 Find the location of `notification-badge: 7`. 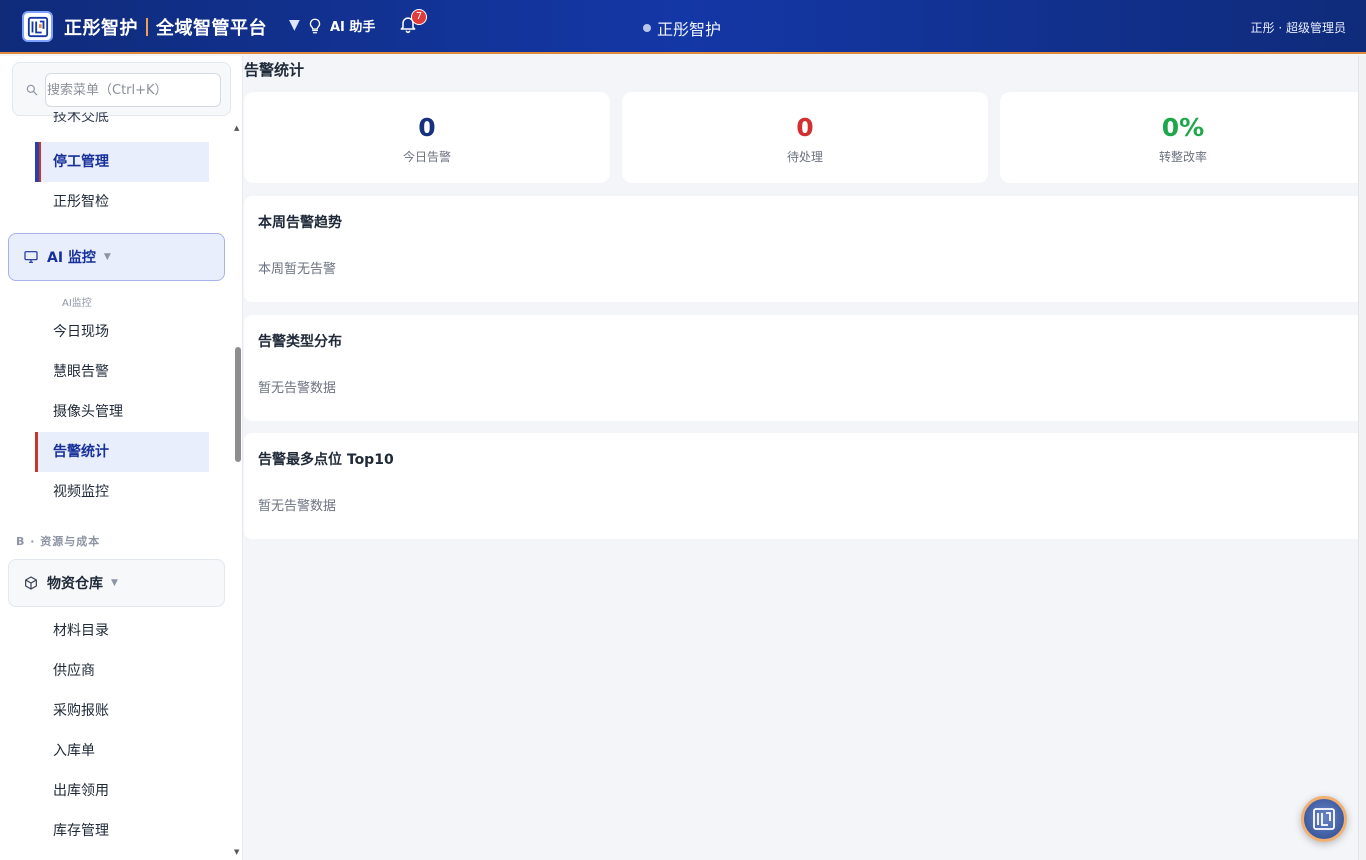

notification-badge: 7 is located at coordinates (419, 17).